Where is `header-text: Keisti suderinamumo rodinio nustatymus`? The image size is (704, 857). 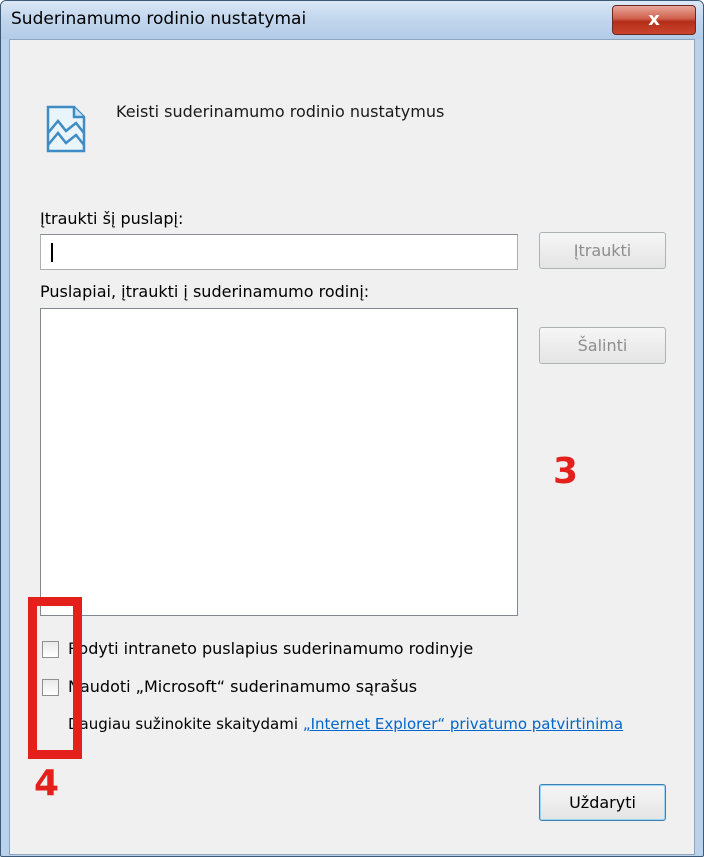
header-text: Keisti suderinamumo rodinio nustatymus is located at coordinates (280, 111).